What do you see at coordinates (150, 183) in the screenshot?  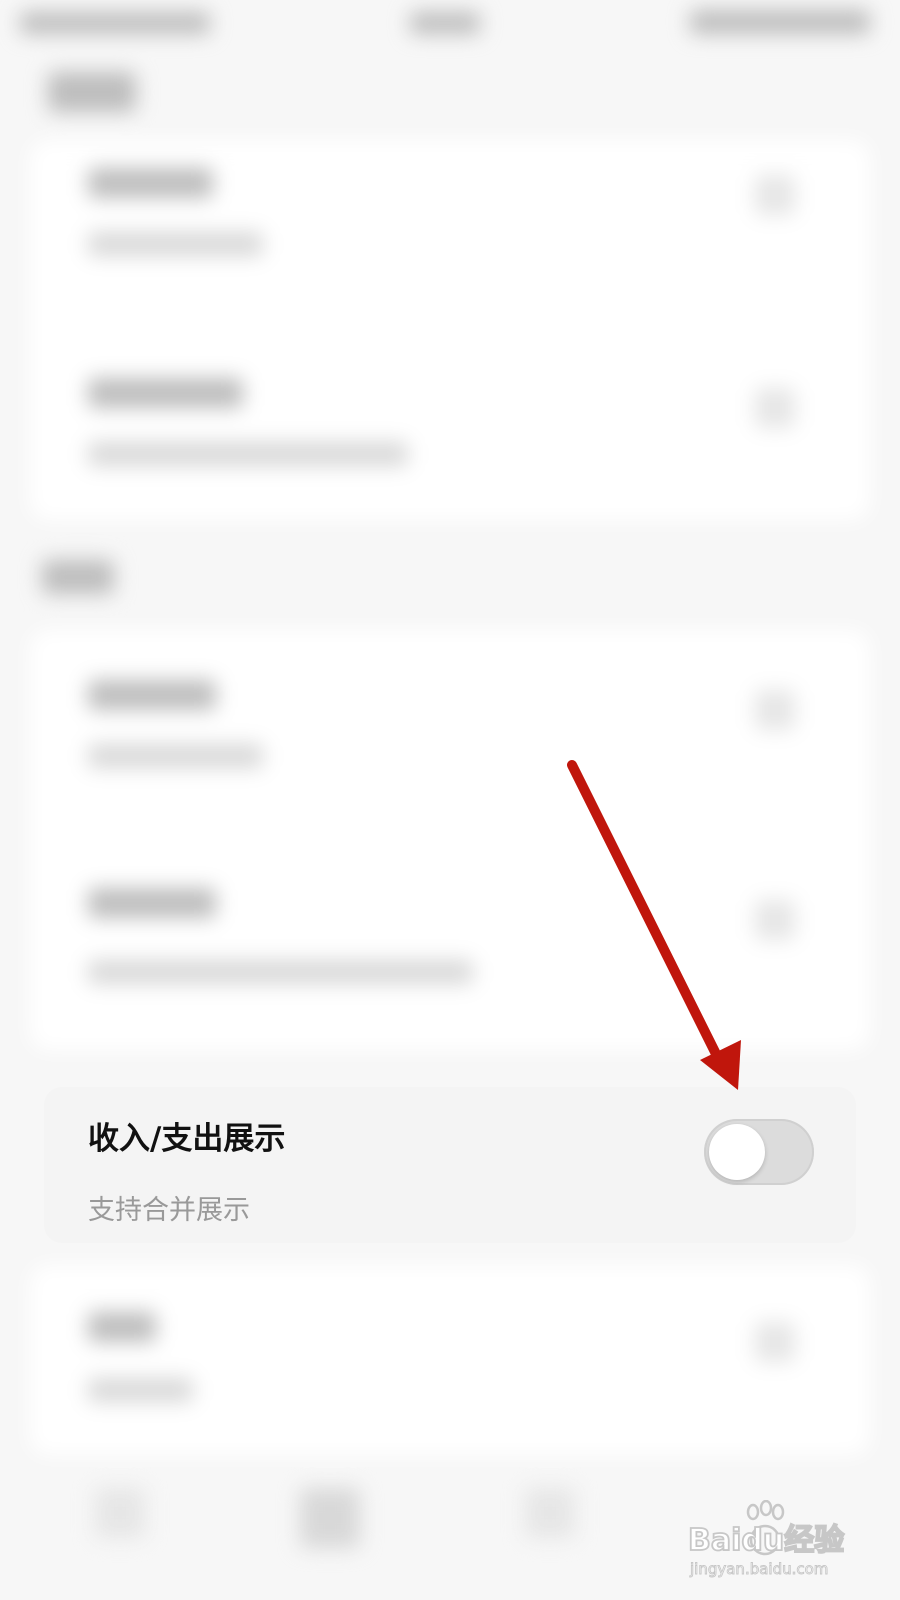 I see `blurred-row-1-title` at bounding box center [150, 183].